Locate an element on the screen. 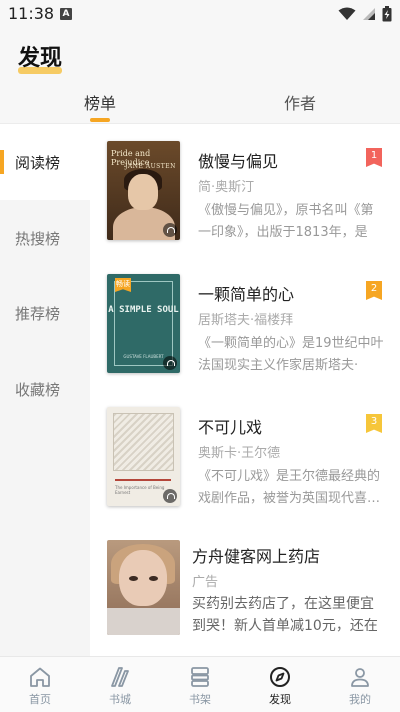  cover-title: A SIMPLE SOUL is located at coordinates (143, 310).